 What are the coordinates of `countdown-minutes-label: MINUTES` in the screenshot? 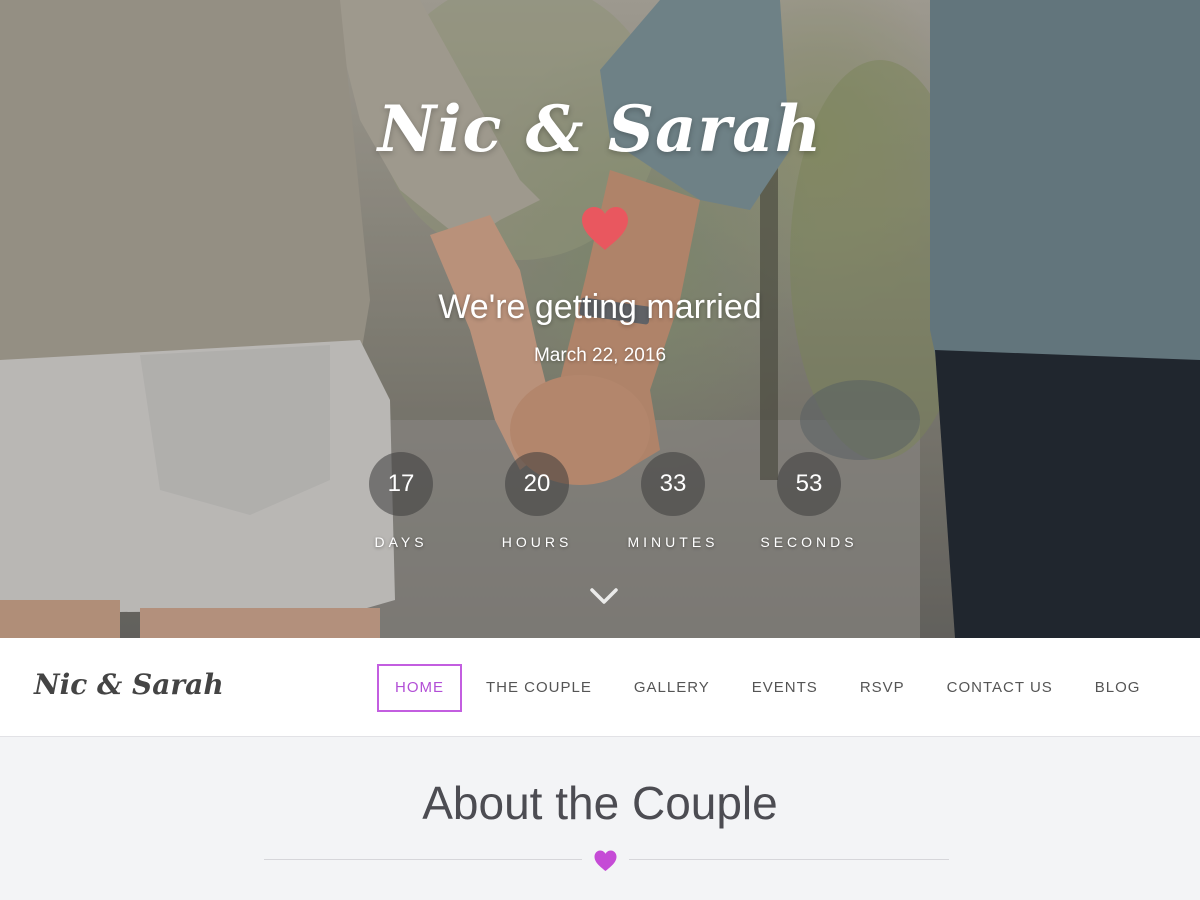 It's located at (673, 542).